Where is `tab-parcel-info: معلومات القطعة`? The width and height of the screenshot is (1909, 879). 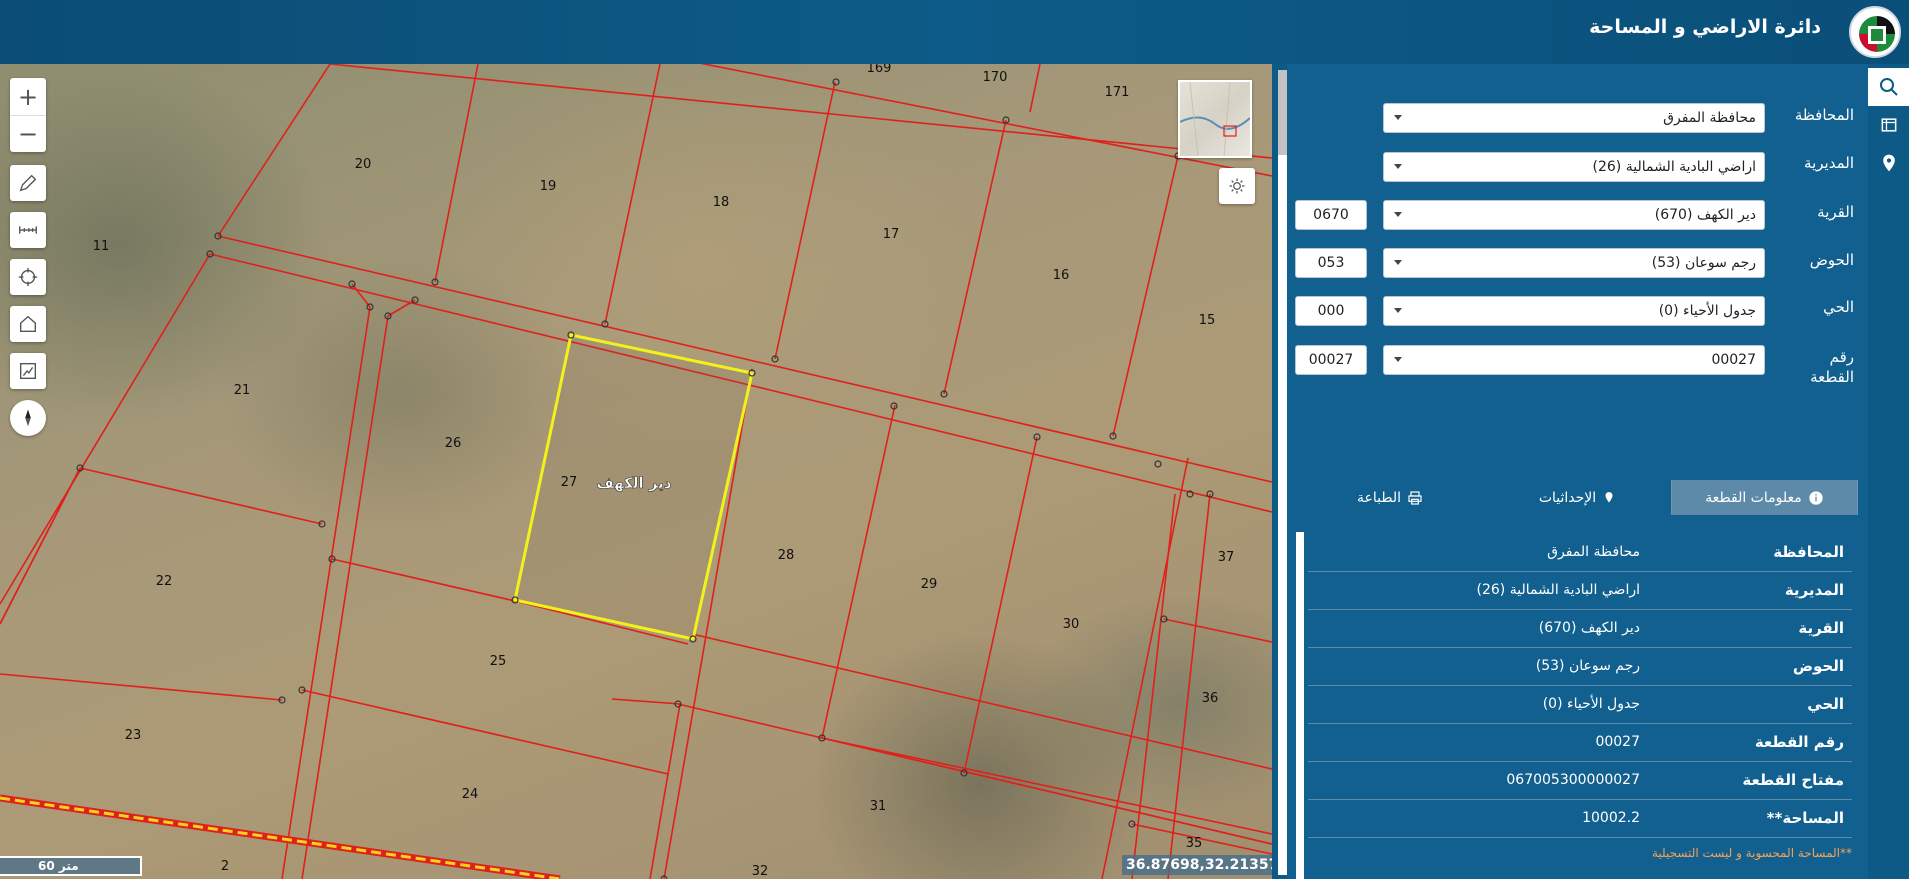 tab-parcel-info: معلومات القطعة is located at coordinates (1765, 497).